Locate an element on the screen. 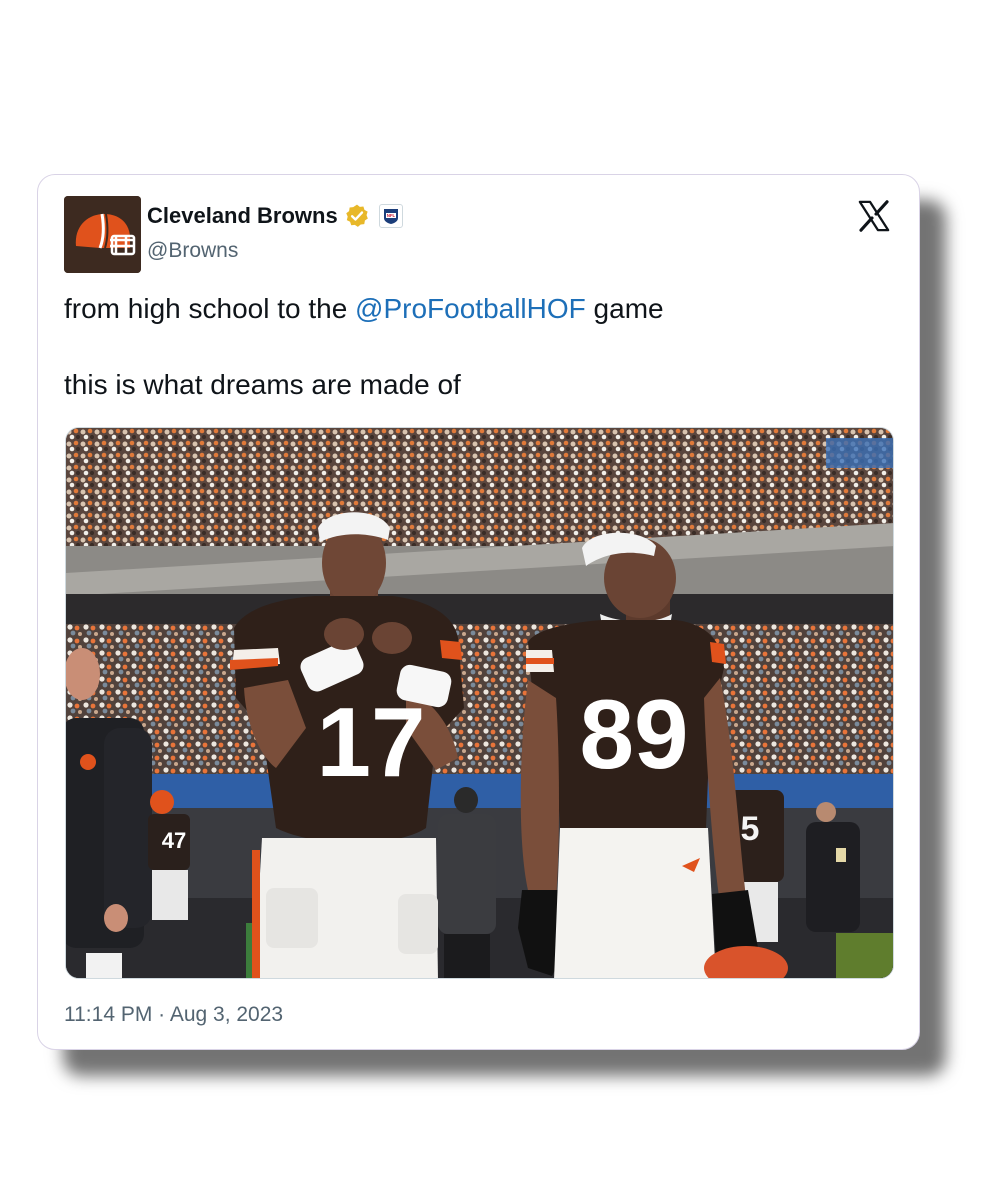 Image resolution: width=996 pixels, height=1177 pixels. tweet-timestamp: 11:14 PM · Aug 3, 2023 is located at coordinates (173, 1015).